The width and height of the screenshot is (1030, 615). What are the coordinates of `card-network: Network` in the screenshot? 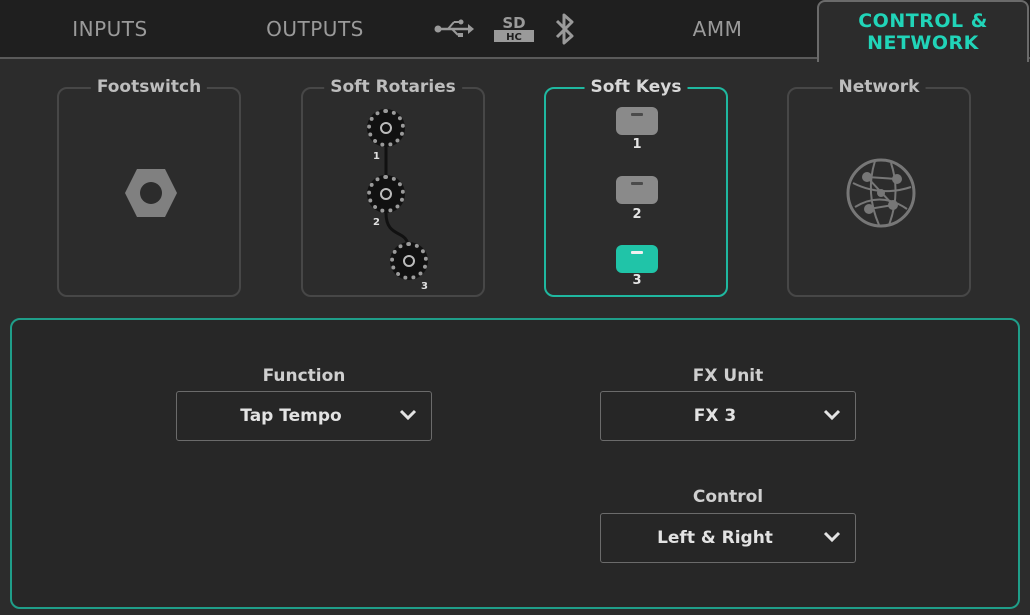 It's located at (879, 187).